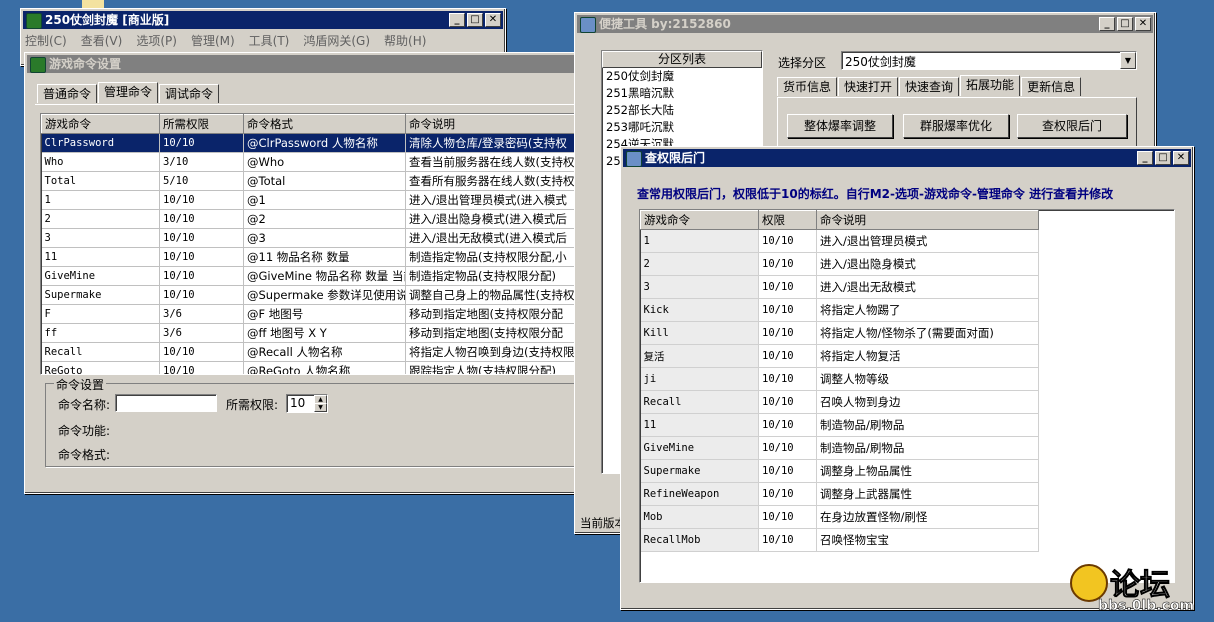  What do you see at coordinates (868, 86) in the screenshot?
I see `tab-tool: 快速打开` at bounding box center [868, 86].